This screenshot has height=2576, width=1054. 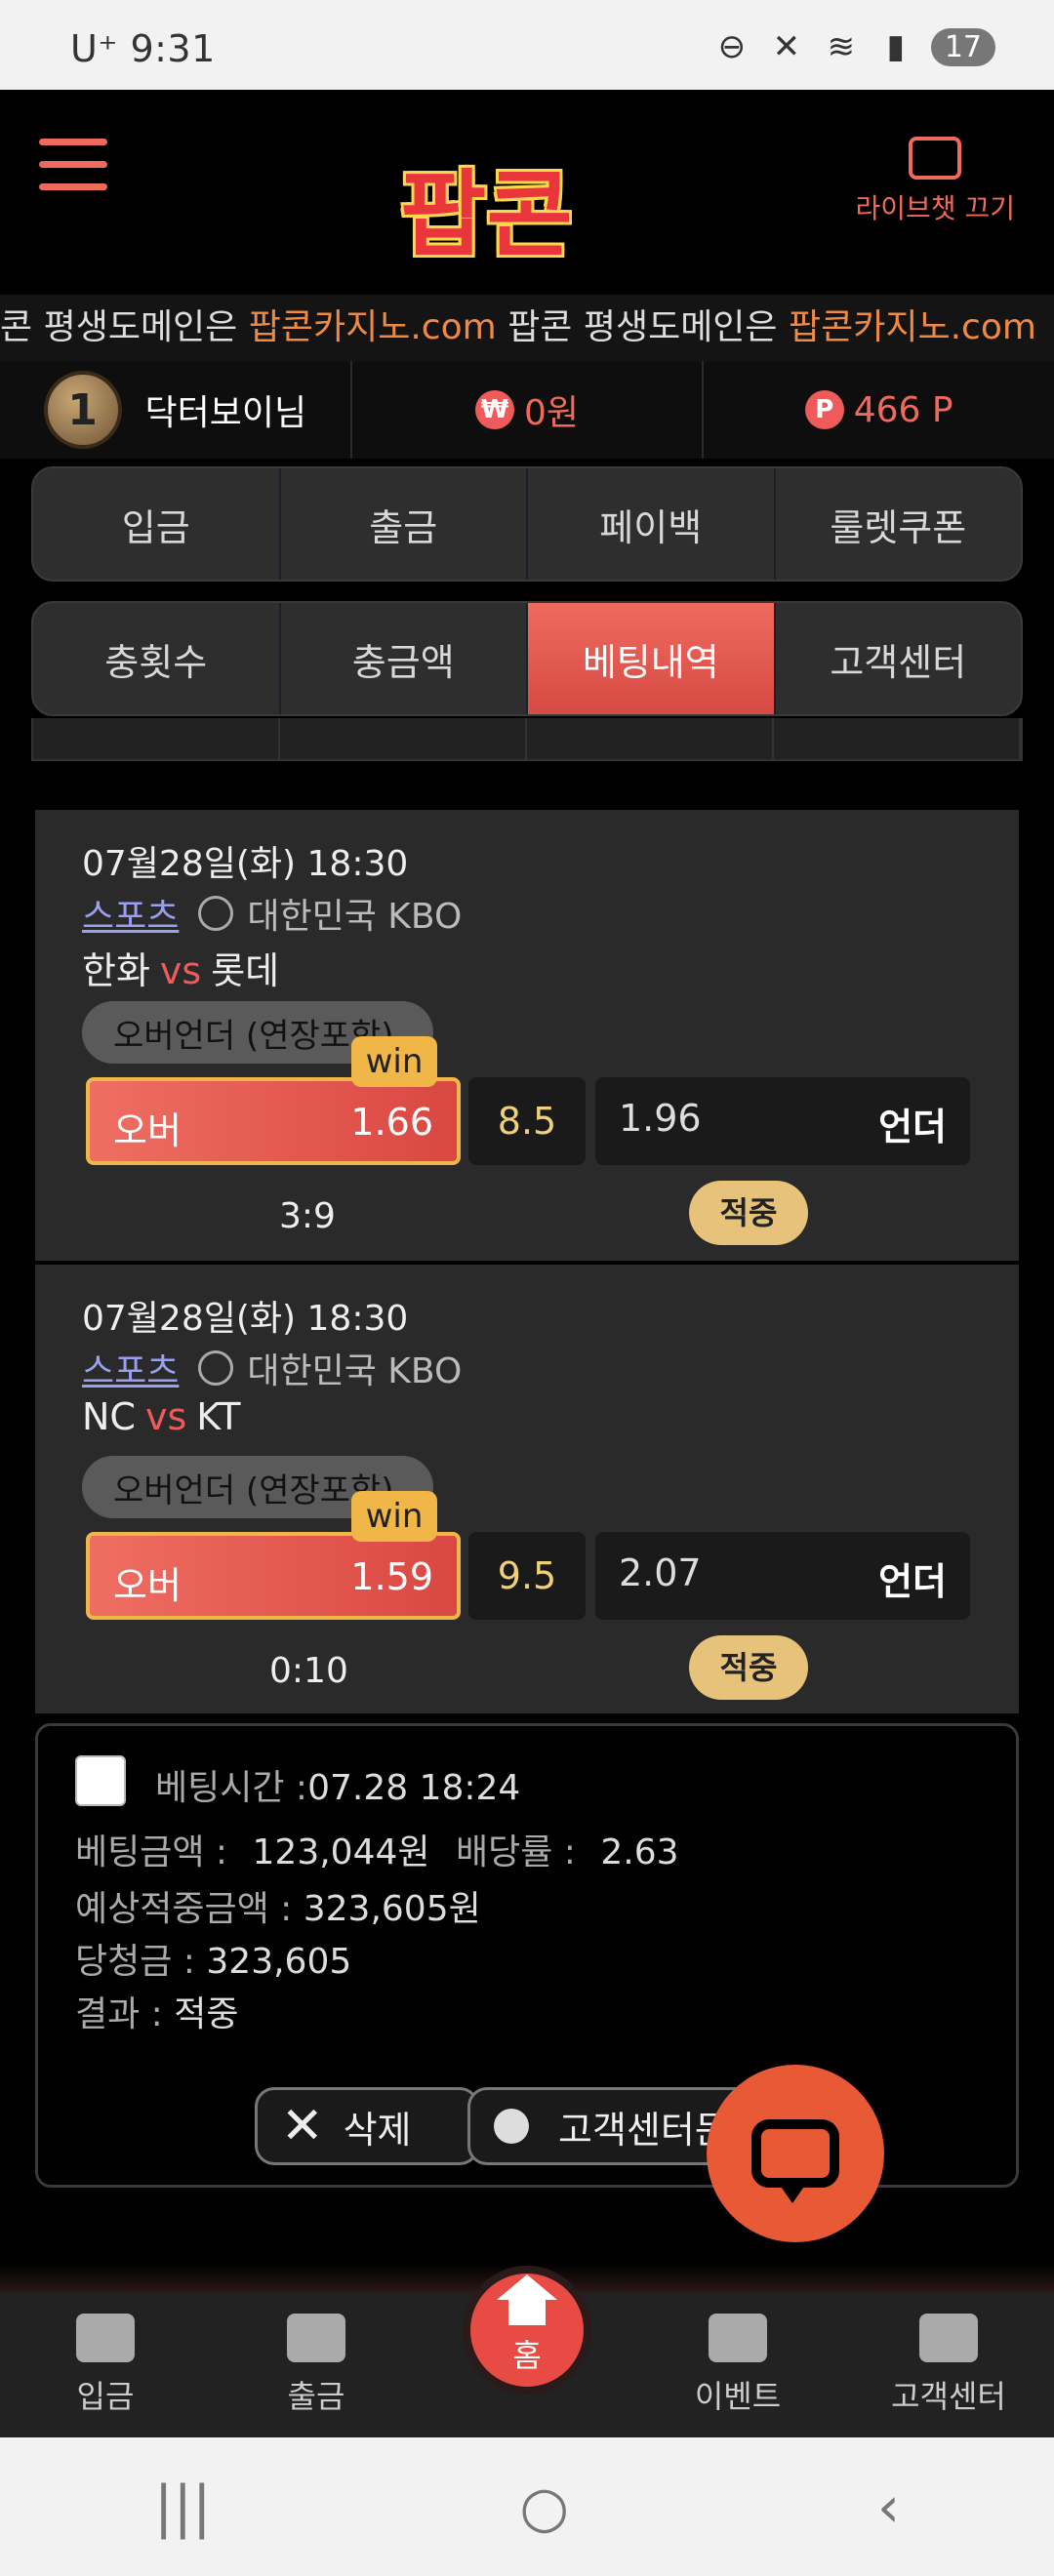 What do you see at coordinates (157, 658) in the screenshot?
I see `tab-charge-count: 충횟수` at bounding box center [157, 658].